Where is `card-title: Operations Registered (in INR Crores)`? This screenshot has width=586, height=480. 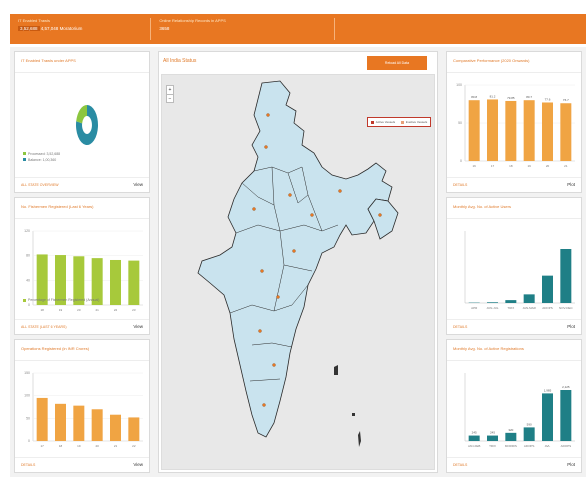
card-title: Operations Registered (in INR Crores) is located at coordinates (55, 348).